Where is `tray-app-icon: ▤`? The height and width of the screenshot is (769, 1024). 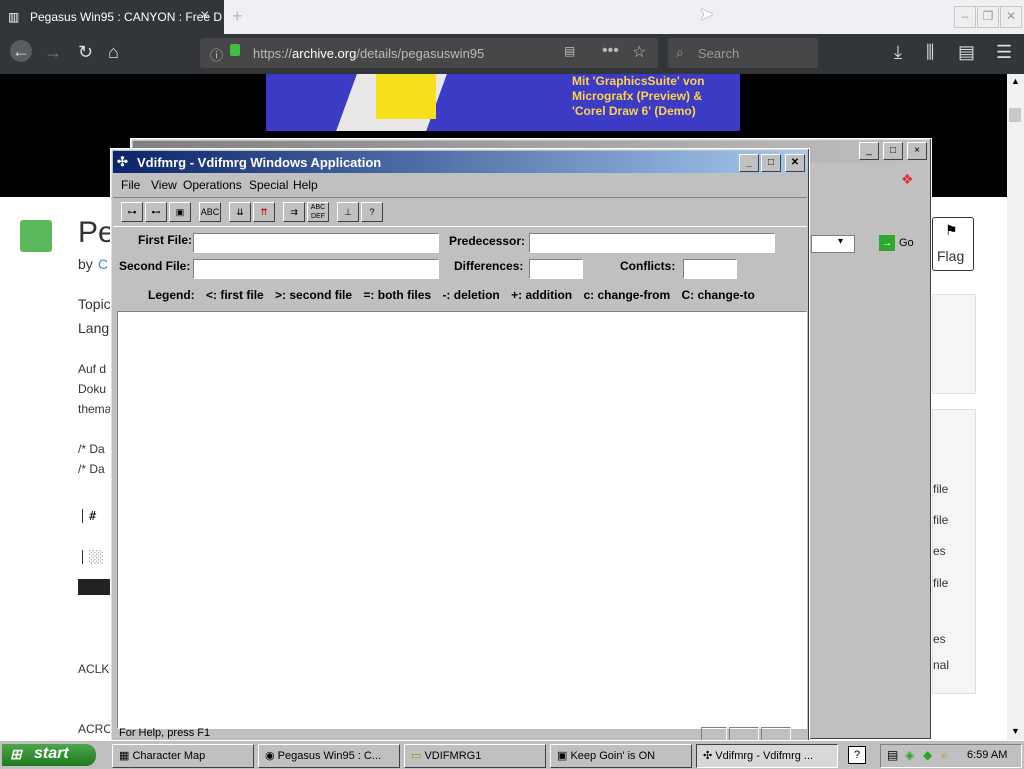 tray-app-icon: ▤ is located at coordinates (892, 755).